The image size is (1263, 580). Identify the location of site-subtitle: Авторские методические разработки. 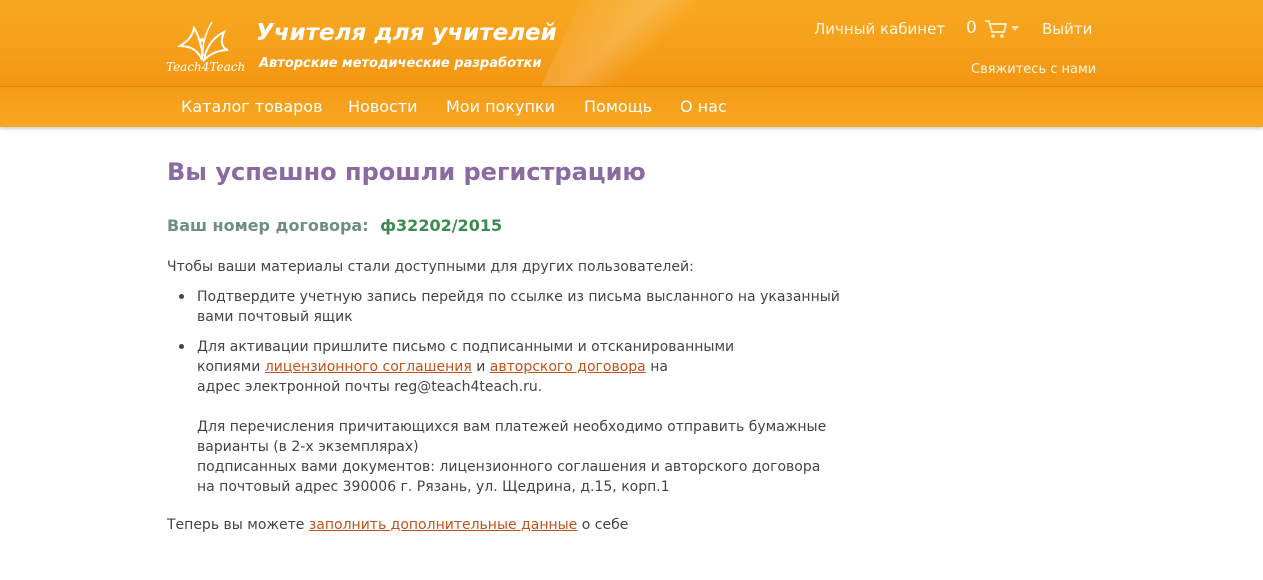
(400, 63).